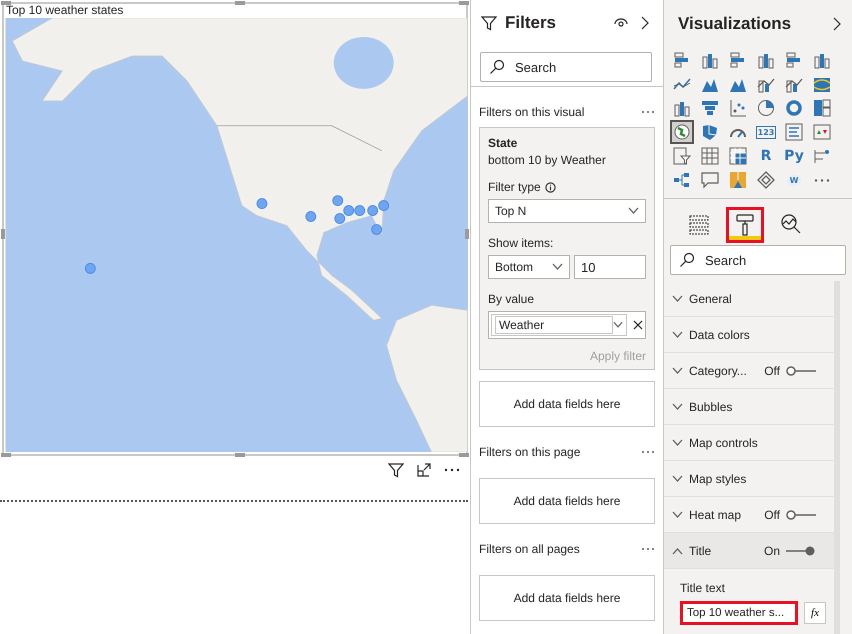 The image size is (852, 634). I want to click on field-label: Show items:, so click(521, 243).